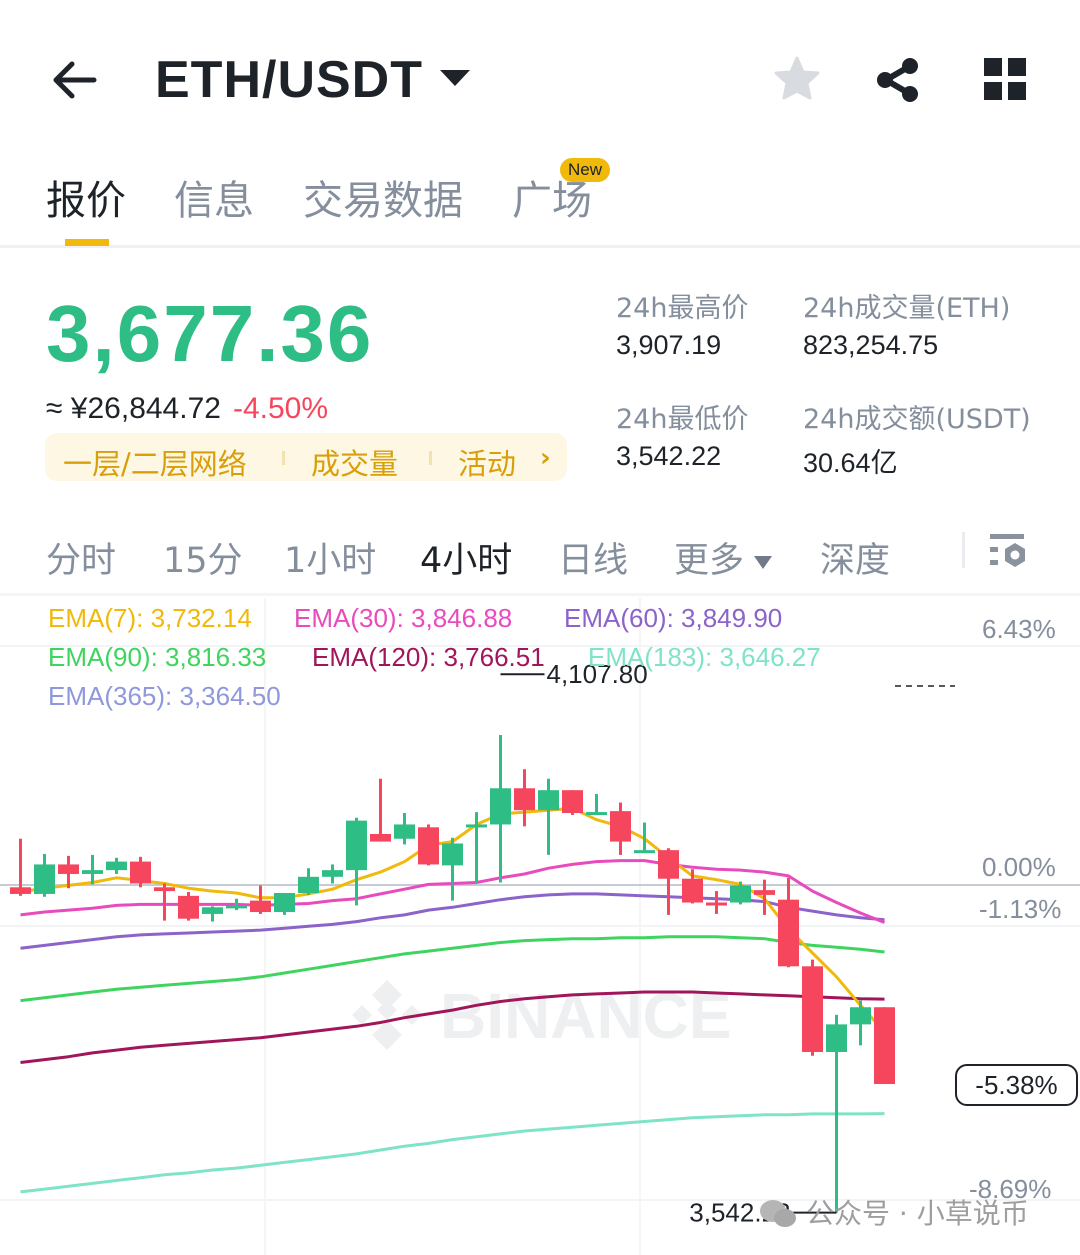  I want to click on tag-activity: 活动, so click(487, 462).